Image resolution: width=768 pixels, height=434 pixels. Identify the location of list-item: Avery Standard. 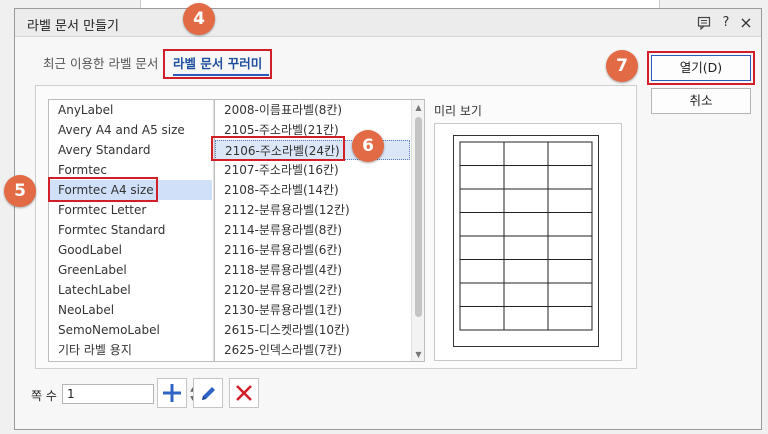
(130, 150).